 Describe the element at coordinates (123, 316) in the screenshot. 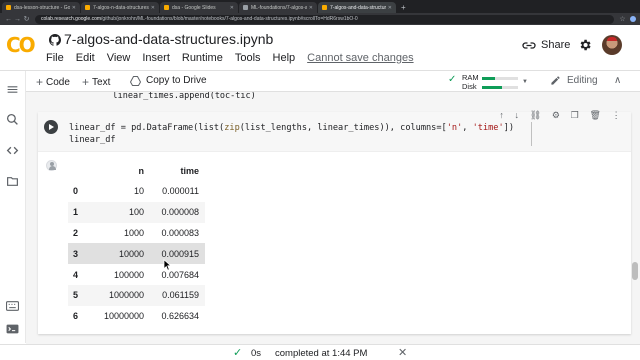

I see `cell-n: 10000000` at that location.